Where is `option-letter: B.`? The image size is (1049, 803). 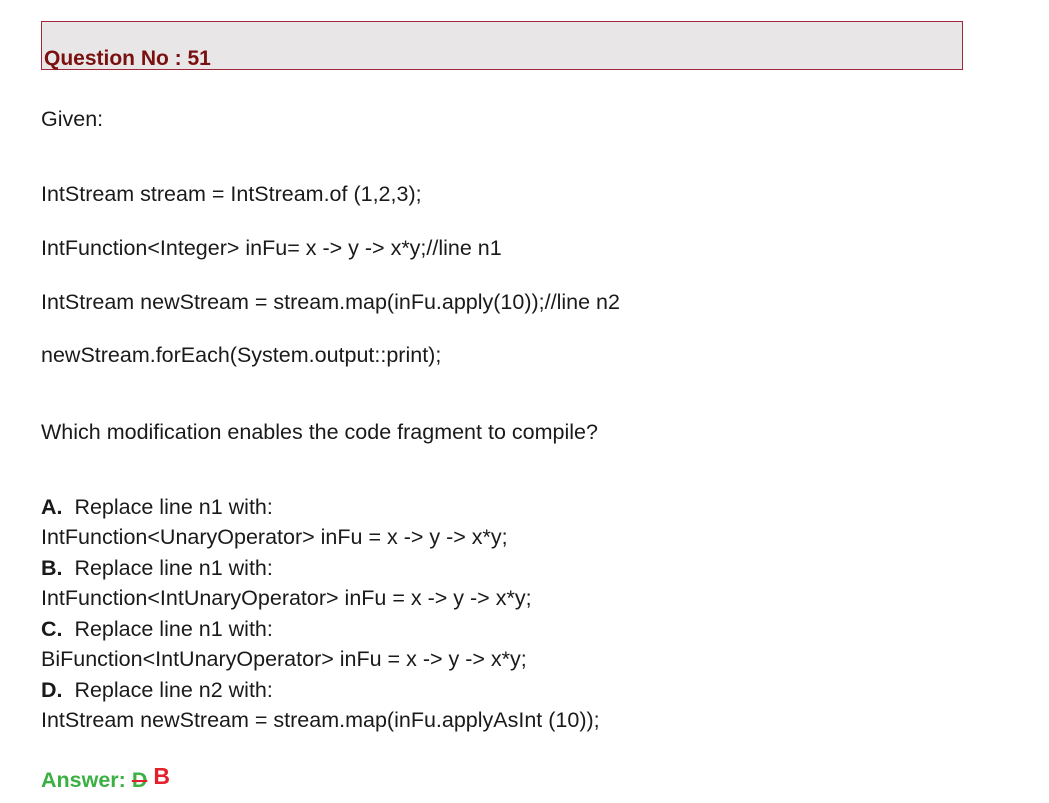 option-letter: B. is located at coordinates (52, 568).